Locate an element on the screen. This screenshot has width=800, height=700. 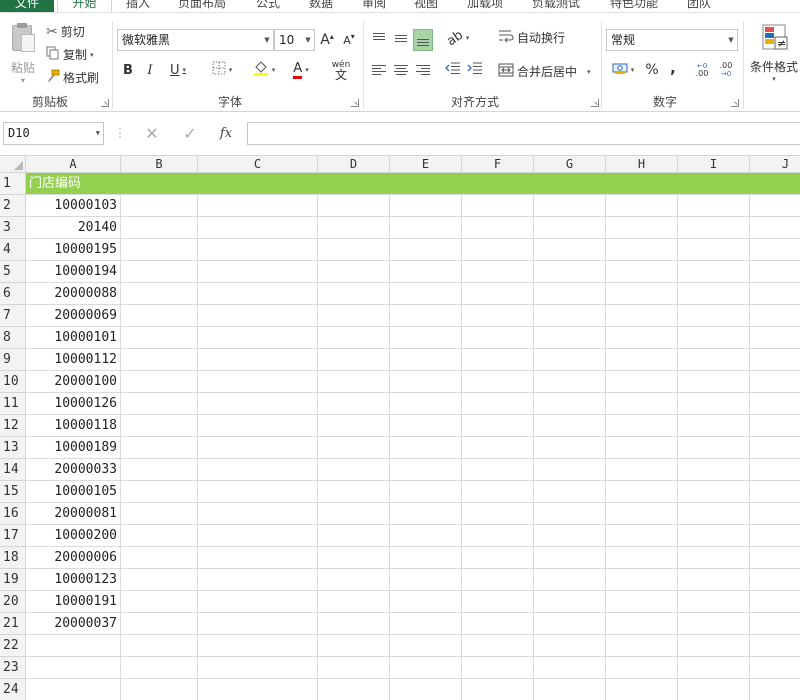
cell-D10 is located at coordinates (354, 382).